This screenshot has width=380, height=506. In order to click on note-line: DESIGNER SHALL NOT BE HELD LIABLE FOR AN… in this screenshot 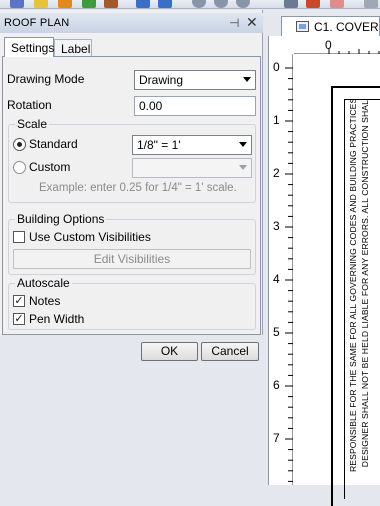, I will do `click(365, 284)`.